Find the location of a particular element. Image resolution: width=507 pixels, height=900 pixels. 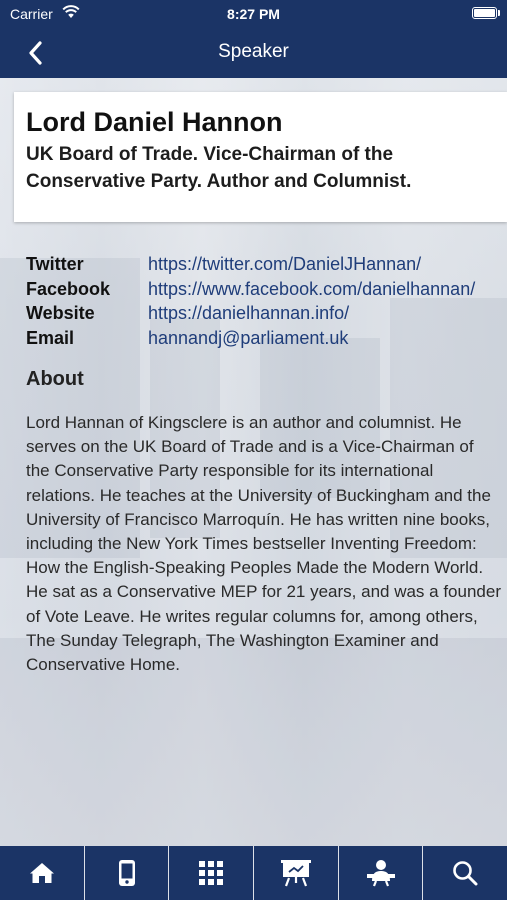

about-heading: About is located at coordinates (55, 379).